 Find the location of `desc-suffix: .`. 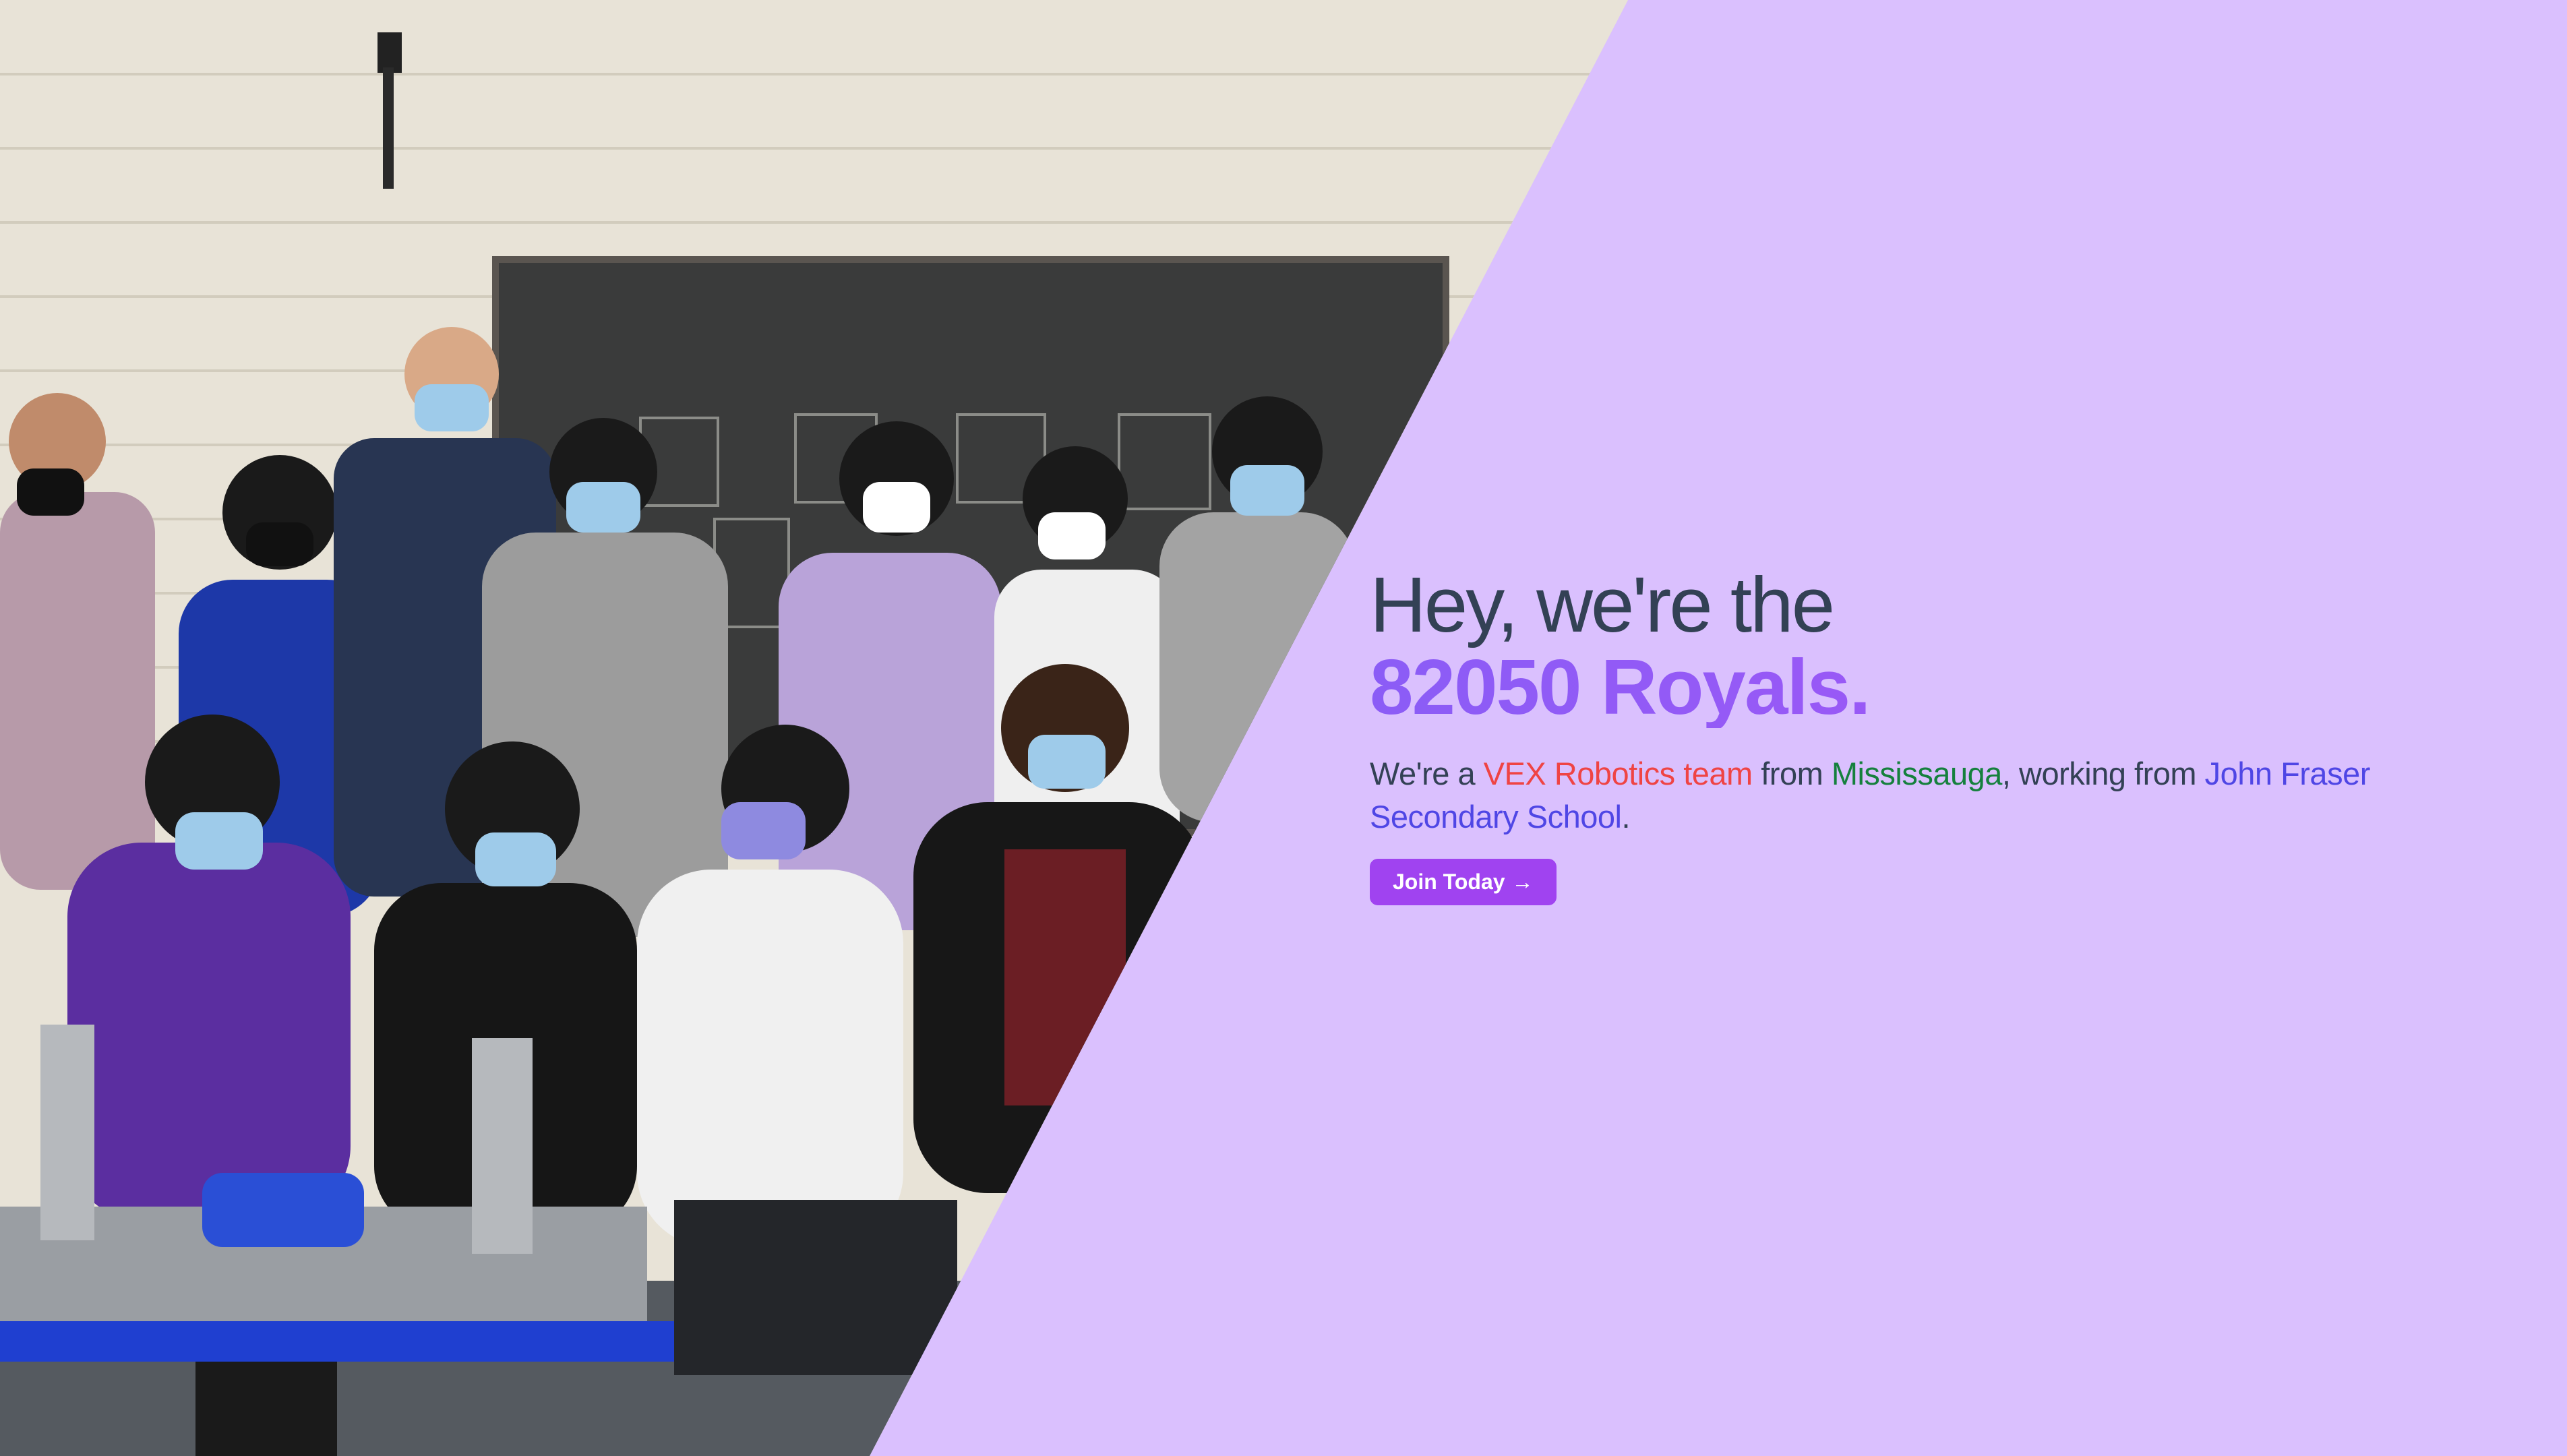

desc-suffix: . is located at coordinates (1626, 817).